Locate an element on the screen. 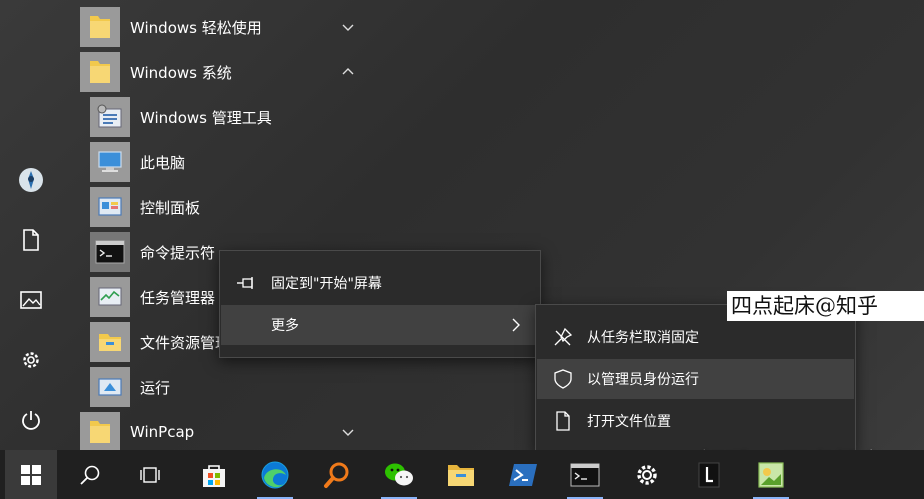  app-item-control-panel: 控制面板 is located at coordinates (145, 207).